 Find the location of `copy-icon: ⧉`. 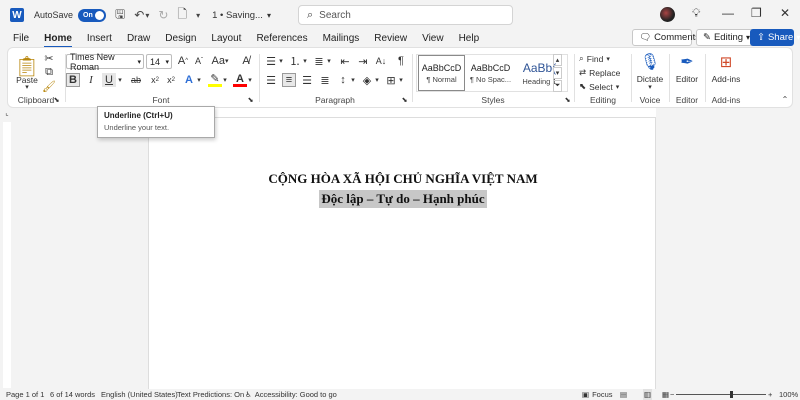

copy-icon: ⧉ is located at coordinates (49, 72).